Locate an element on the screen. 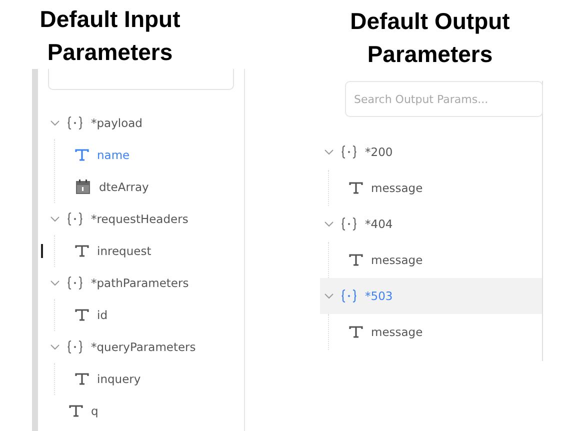 The image size is (581, 431). tree-item: *payload is located at coordinates (141, 123).